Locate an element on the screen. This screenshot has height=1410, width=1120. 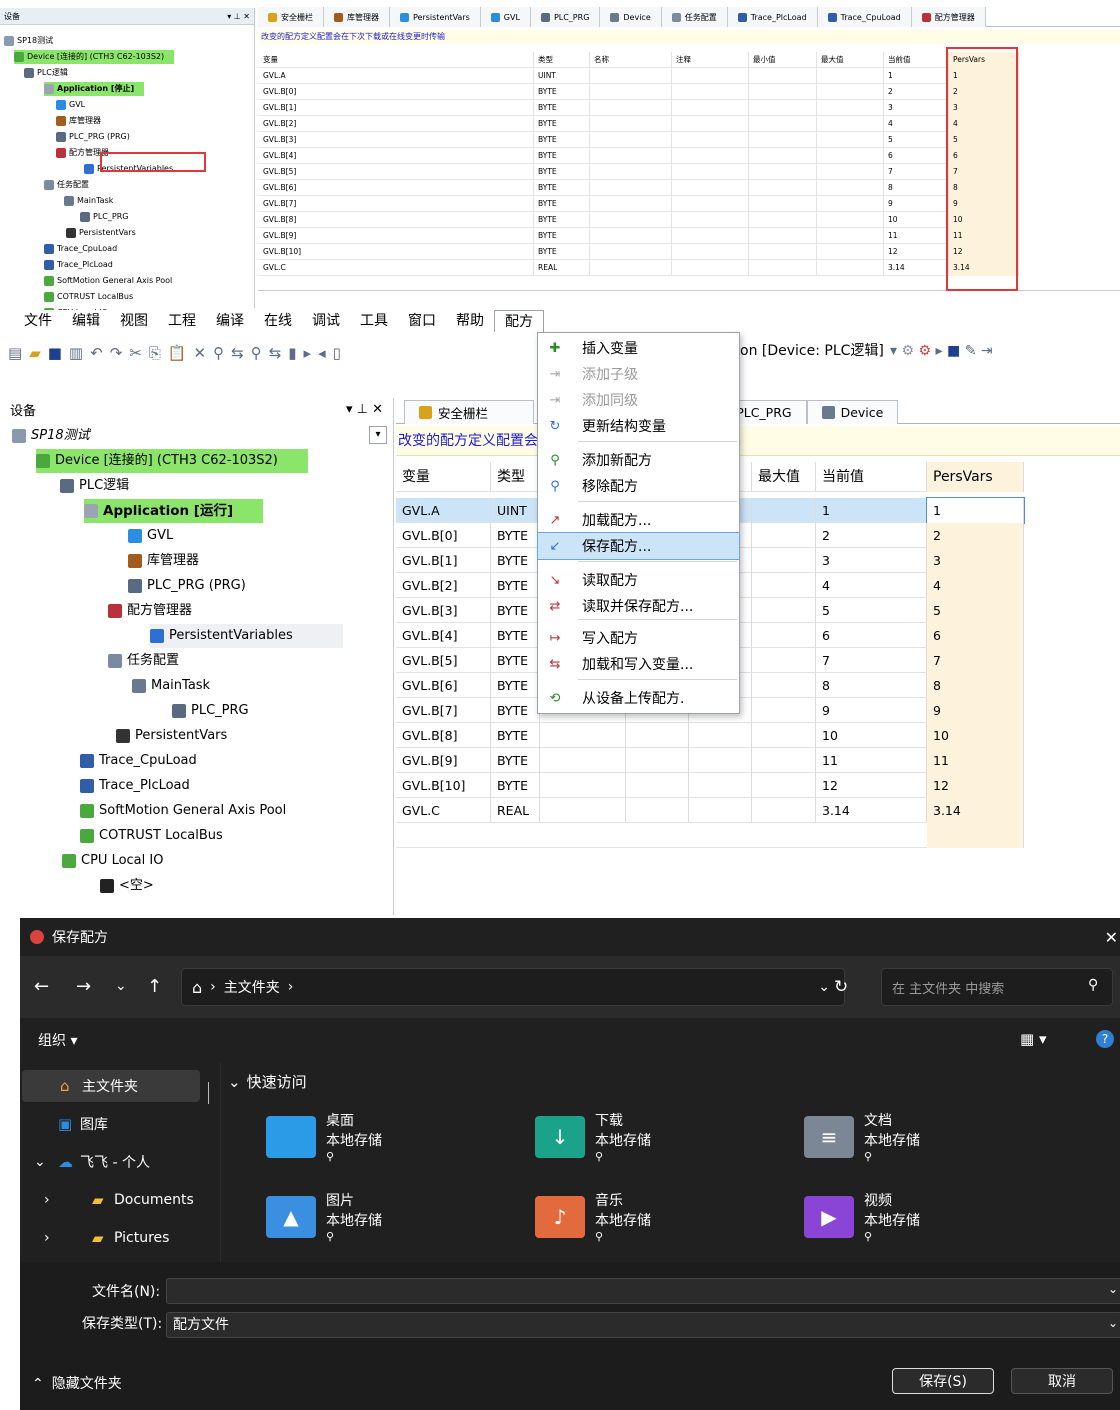
breadcrumb-bar: ⌂ › 主文件夹 › ⌄ is located at coordinates (513, 987).